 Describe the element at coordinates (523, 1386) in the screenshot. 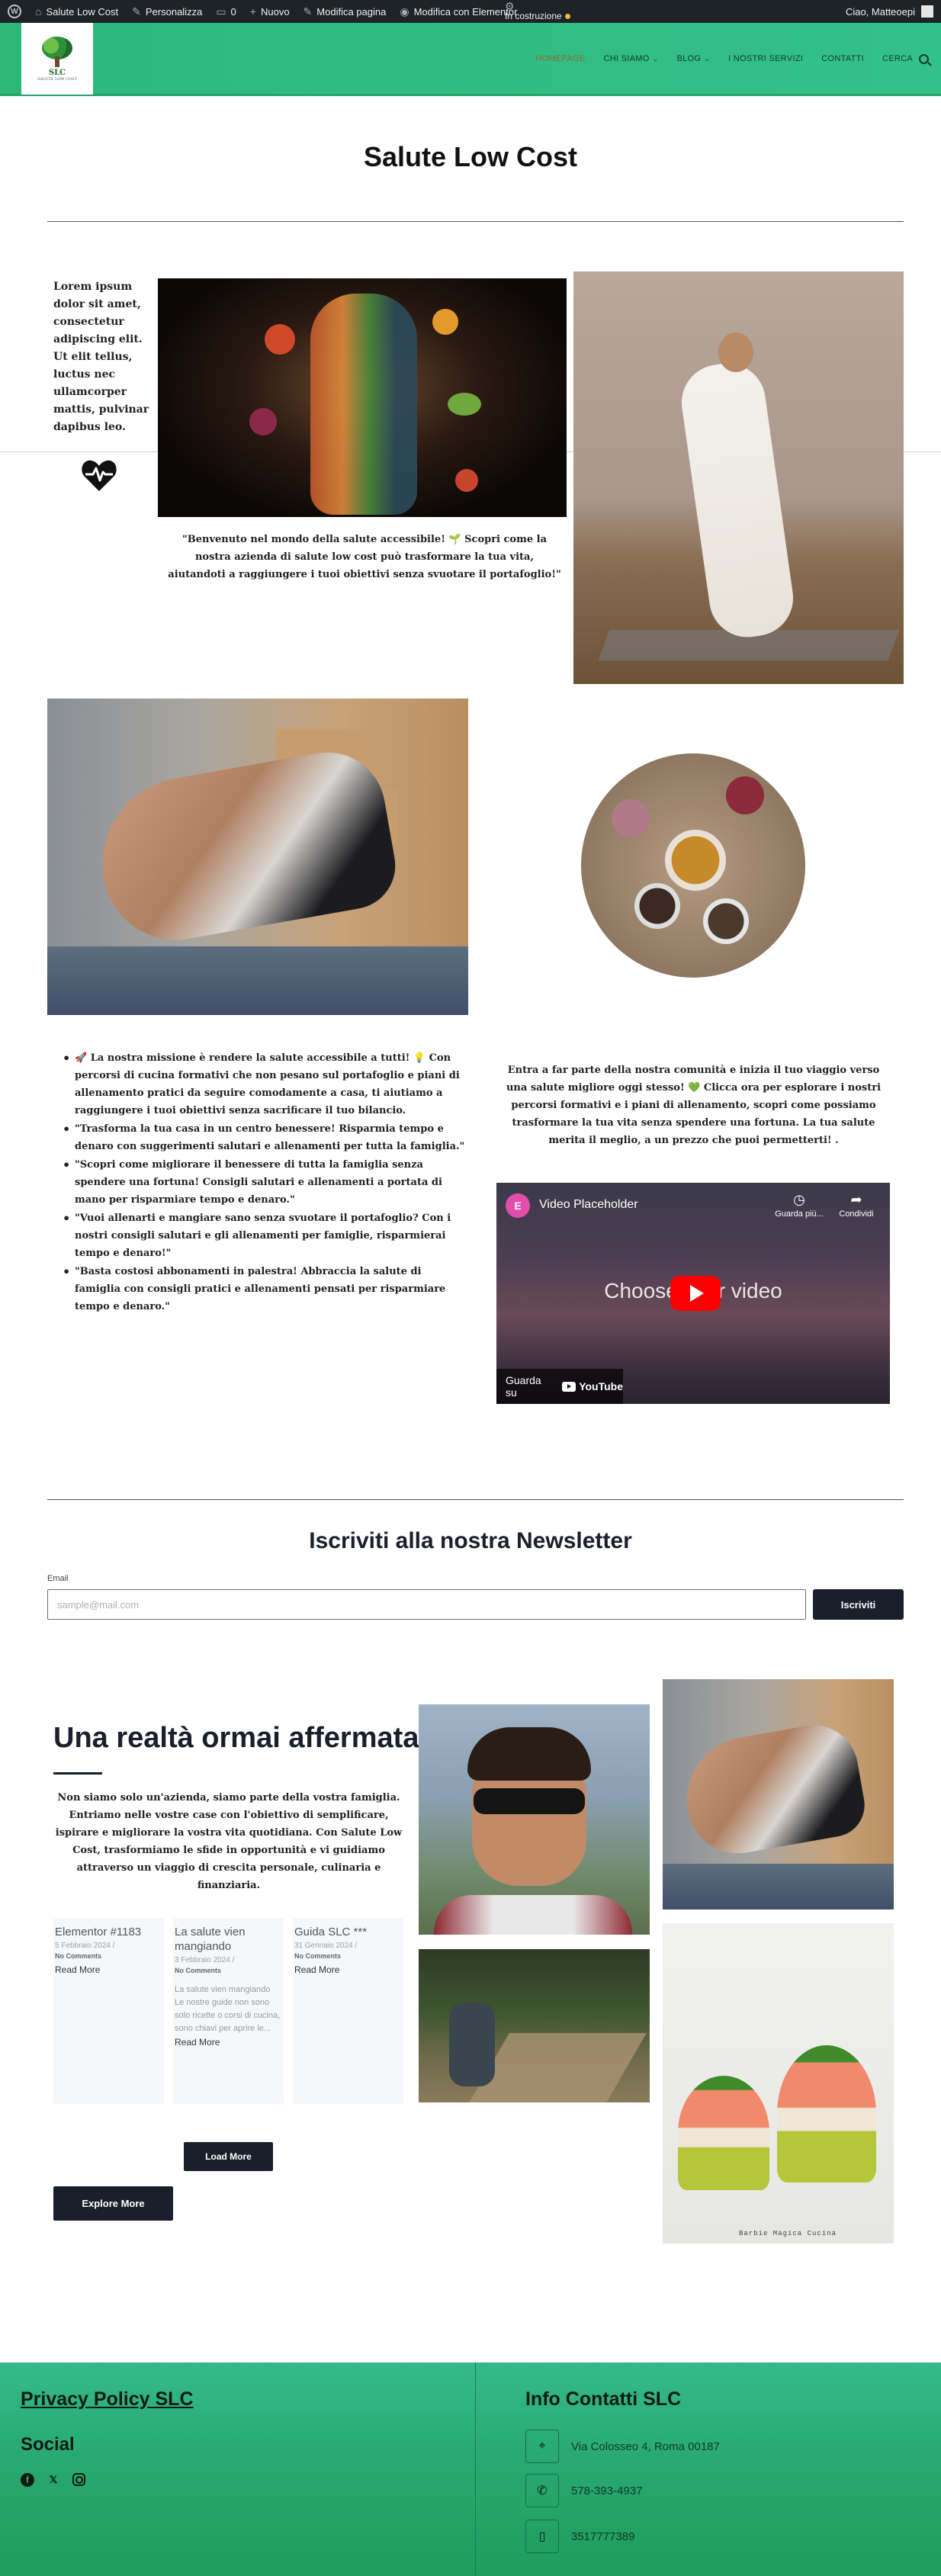

I see `watch-on-label: Guarda su` at that location.